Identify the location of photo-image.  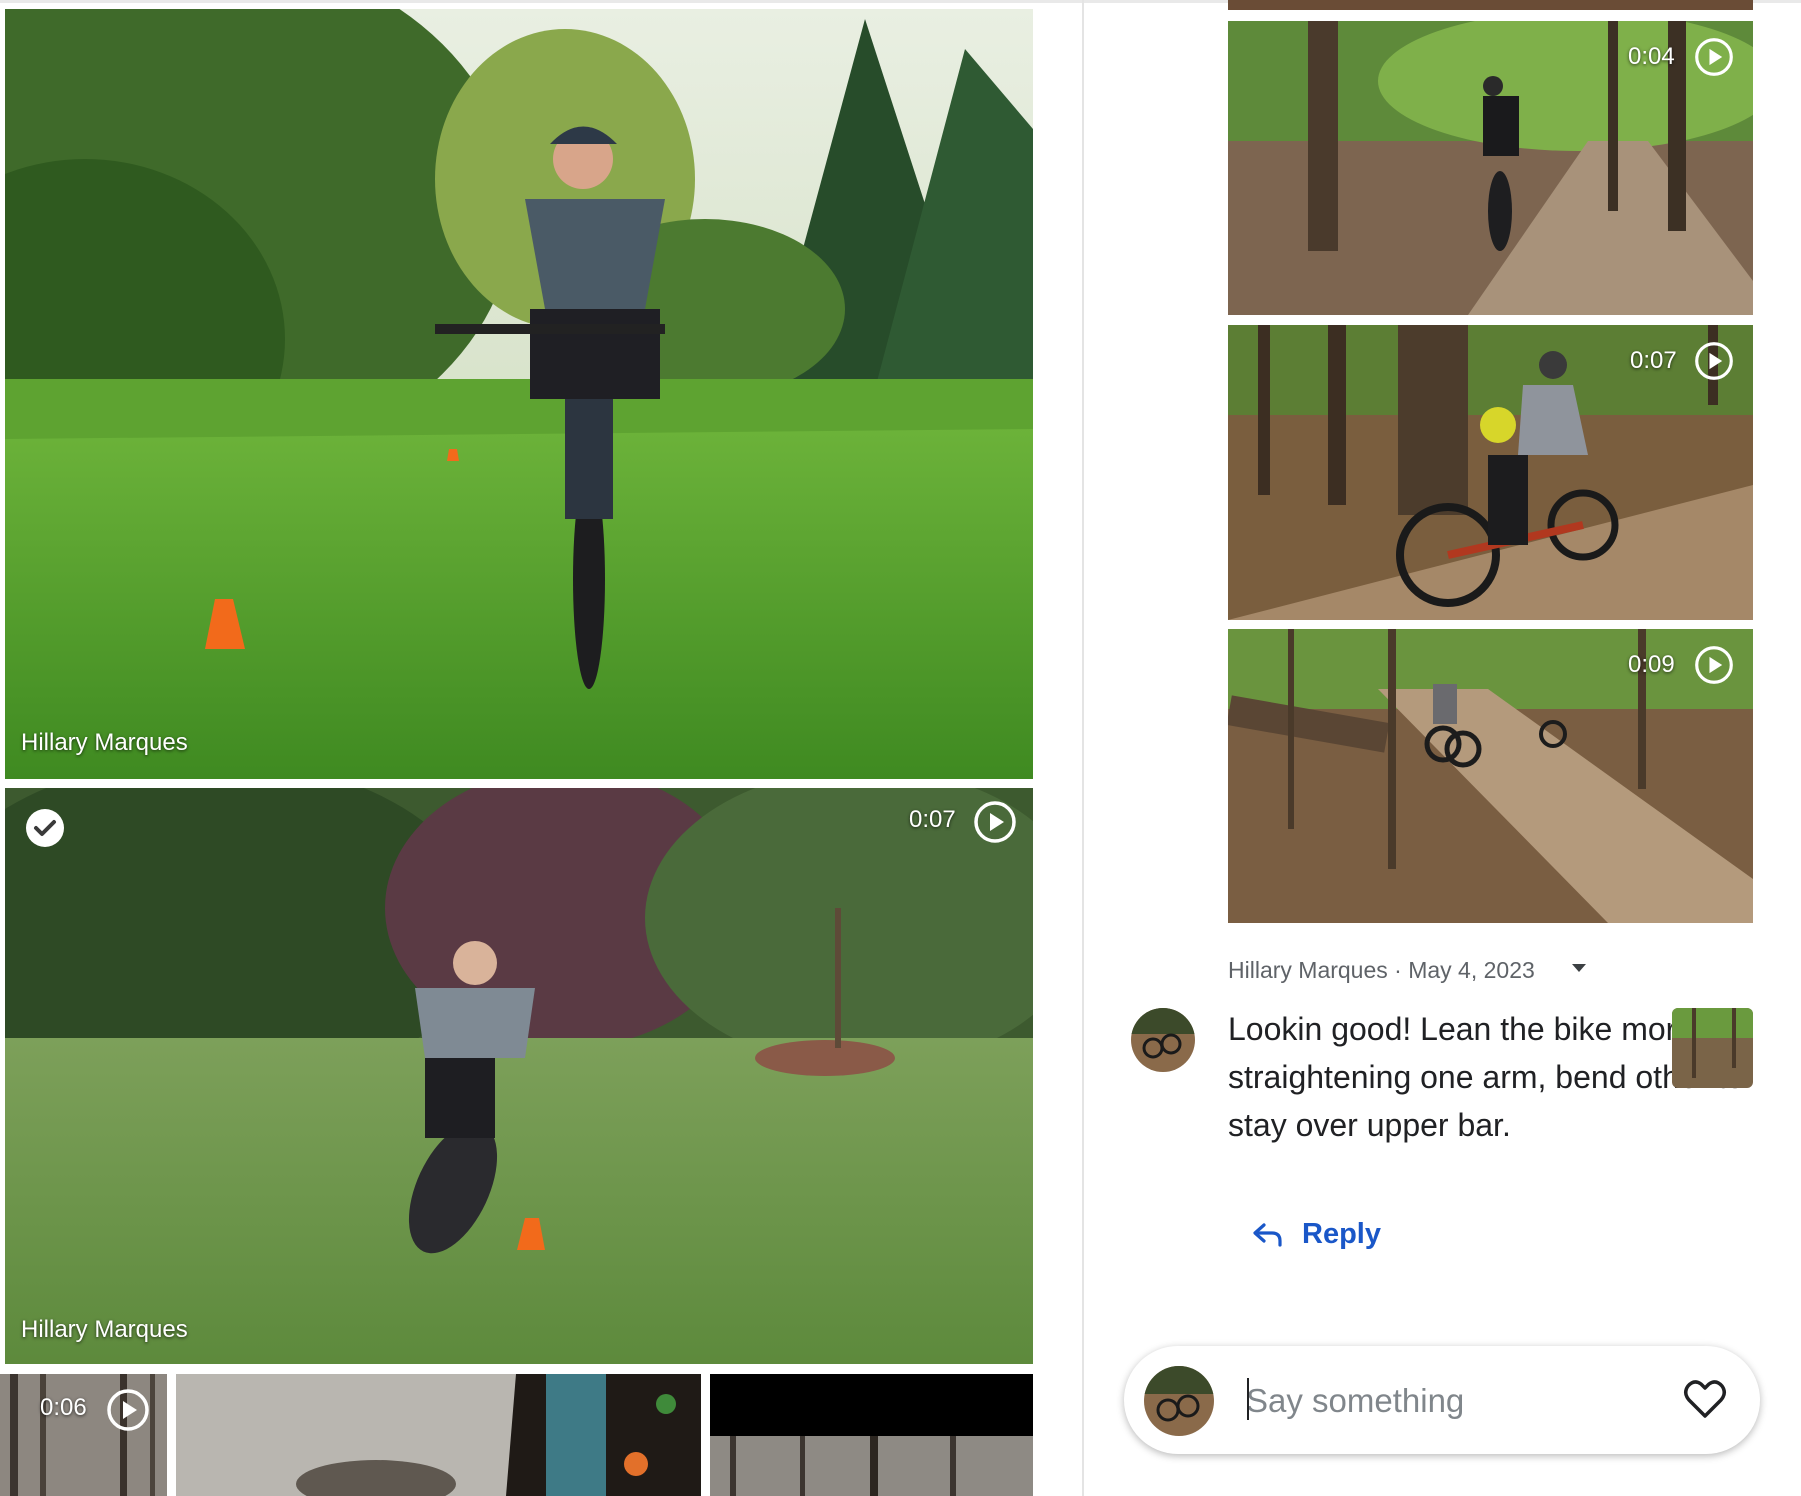
(438, 1435).